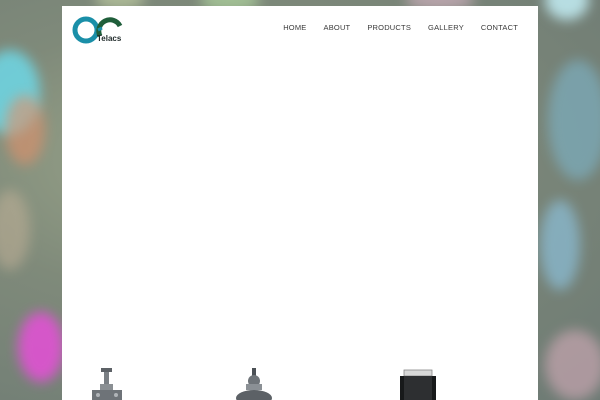 The image size is (600, 400). What do you see at coordinates (98, 30) in the screenshot?
I see `site-logo: Telacs` at bounding box center [98, 30].